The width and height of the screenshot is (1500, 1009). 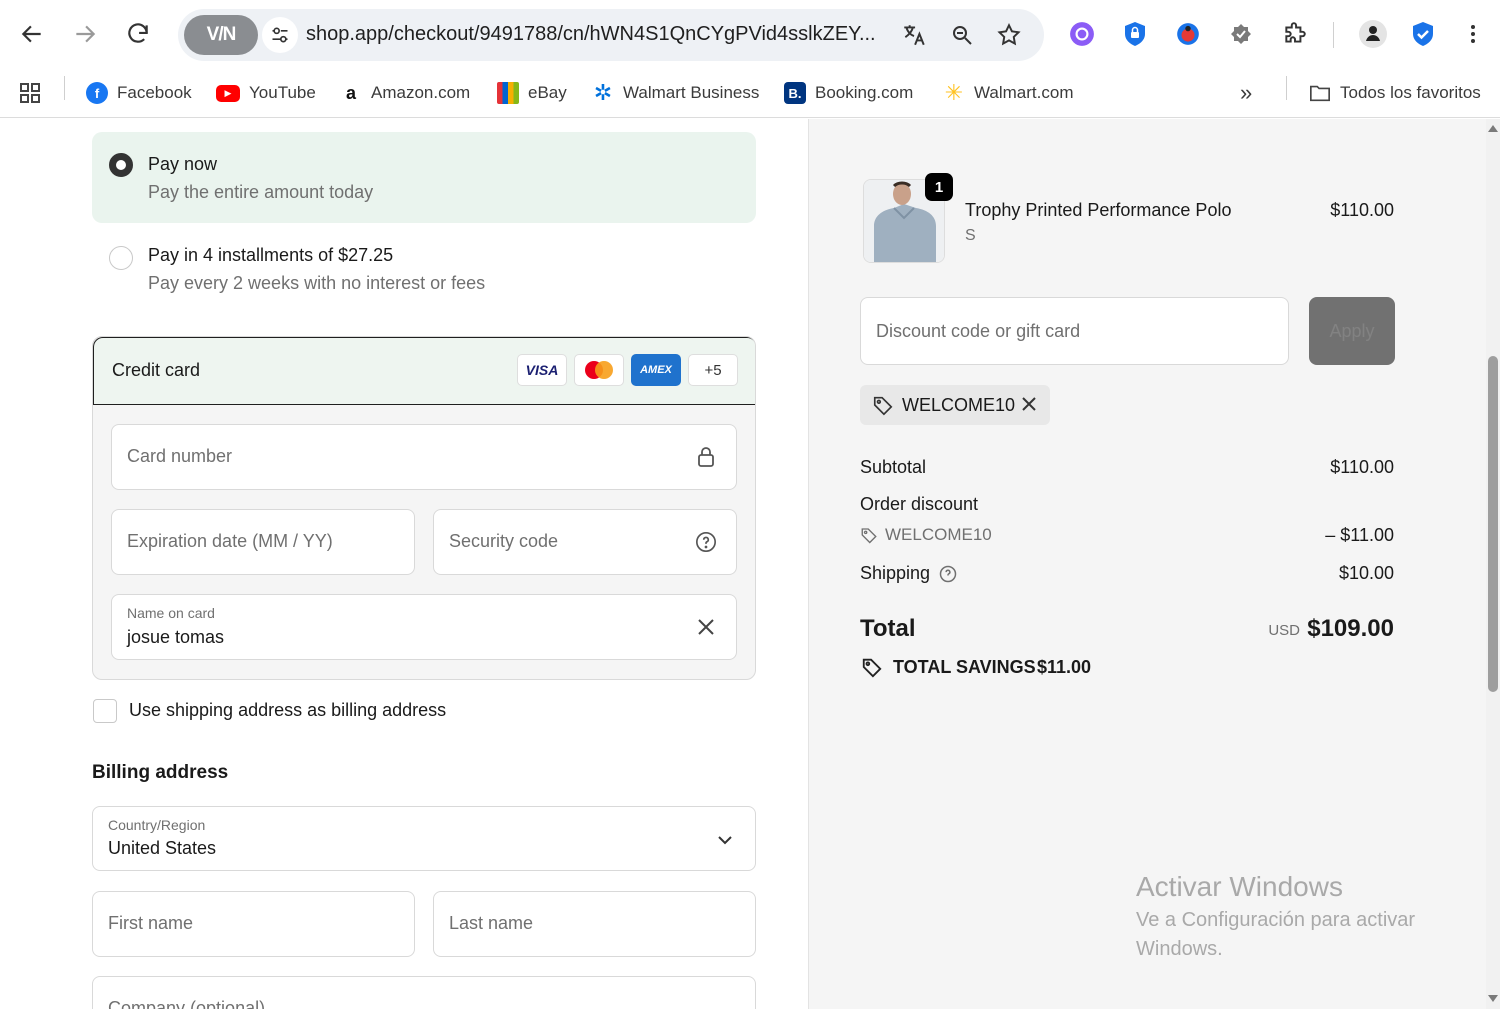 I want to click on close-icon, so click(x=1029, y=404).